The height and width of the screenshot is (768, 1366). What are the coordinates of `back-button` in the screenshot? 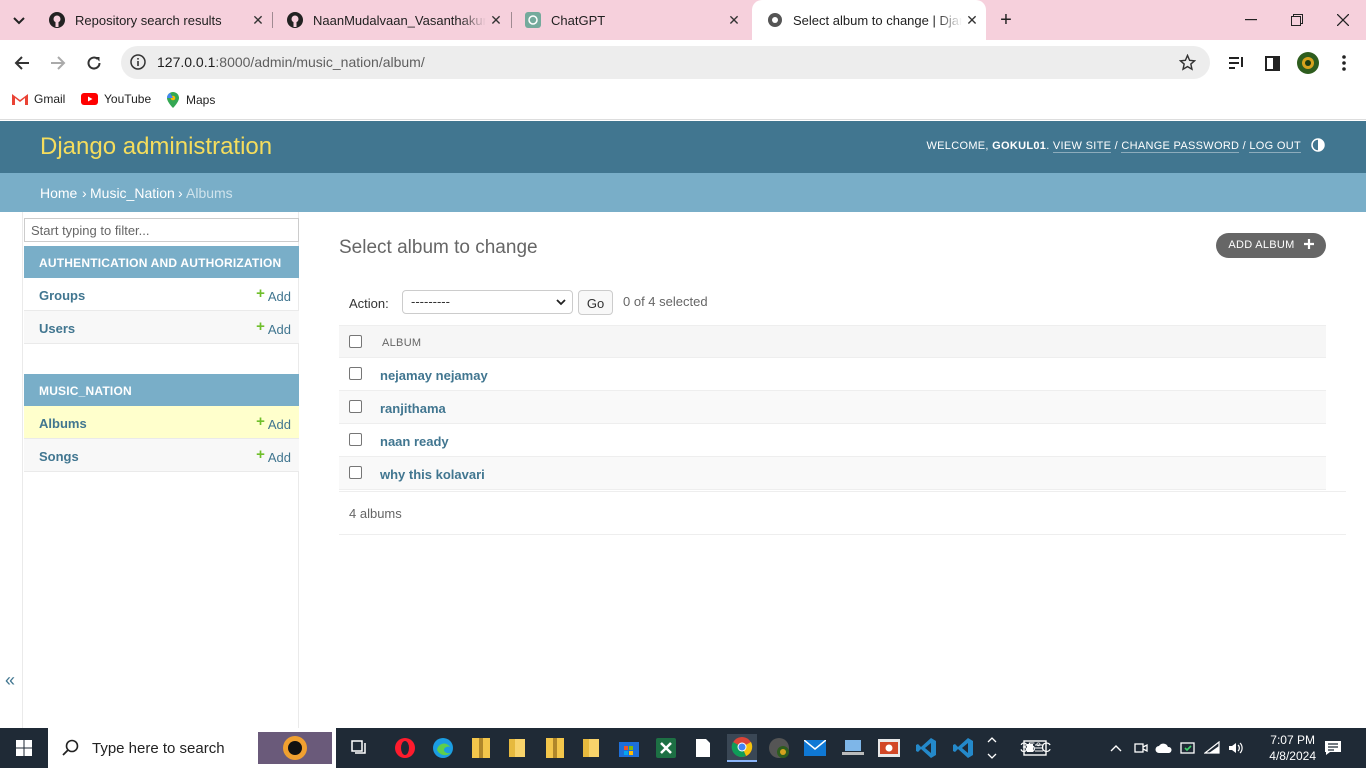 It's located at (22, 63).